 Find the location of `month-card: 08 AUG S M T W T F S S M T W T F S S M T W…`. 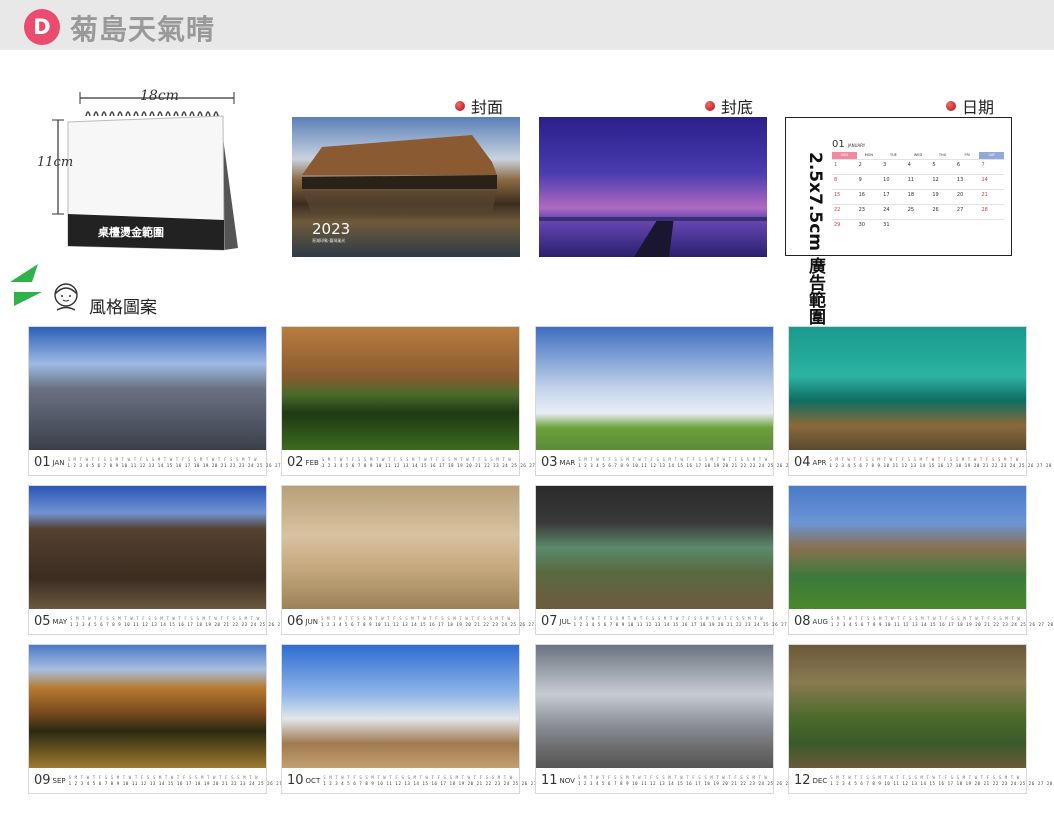

month-card: 08 AUG S M T W T F S S M T W T F S S M T W… is located at coordinates (921, 560).